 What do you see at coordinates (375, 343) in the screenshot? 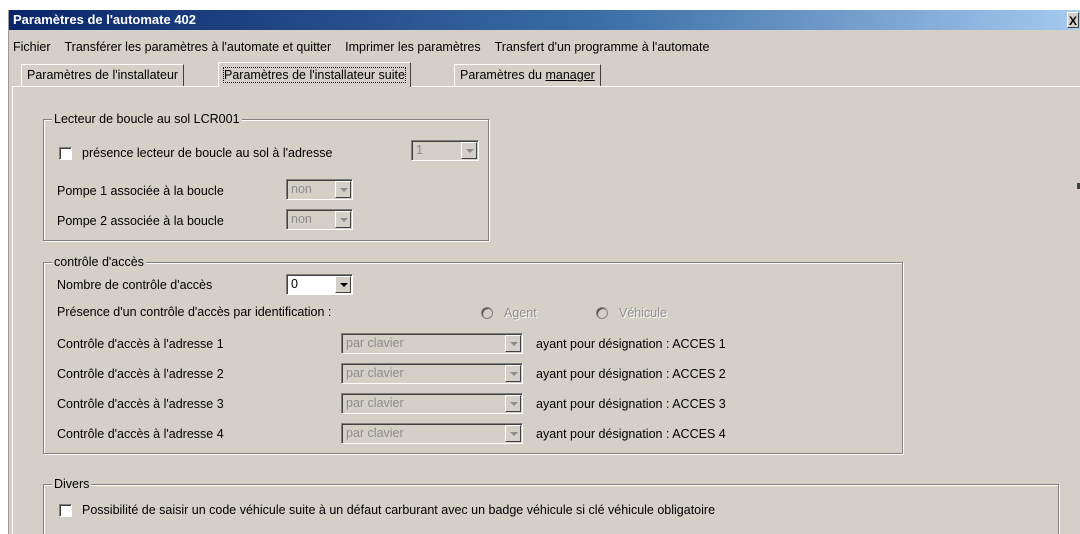
I see `access-row-1-mode-value: par clavier` at bounding box center [375, 343].